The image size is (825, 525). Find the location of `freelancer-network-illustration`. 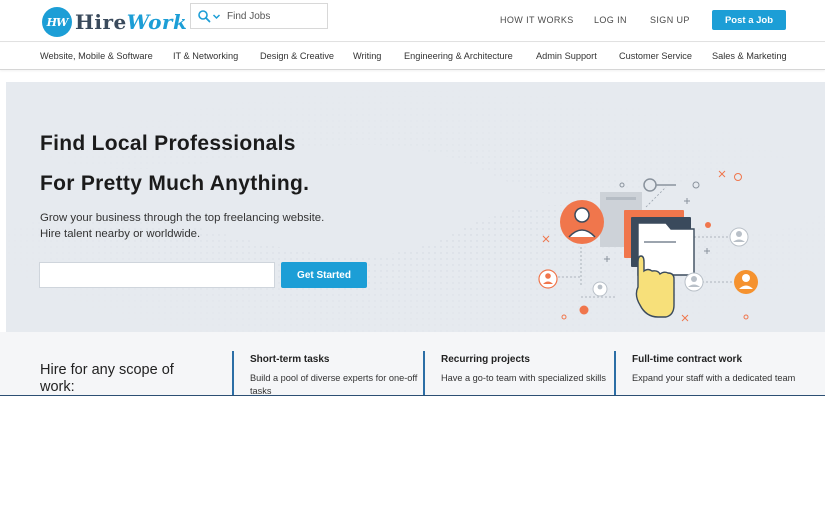

freelancer-network-illustration is located at coordinates (648, 246).